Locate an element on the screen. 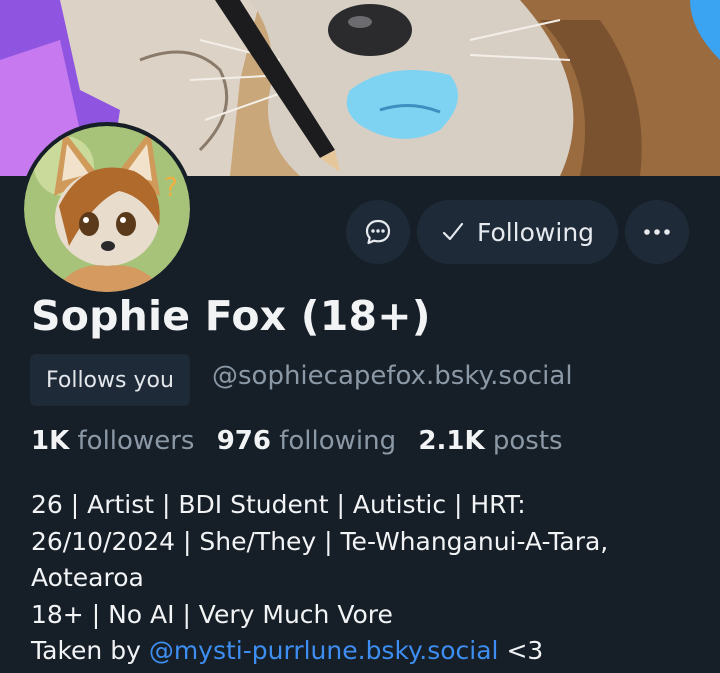  following-count: 976 is located at coordinates (243, 441).